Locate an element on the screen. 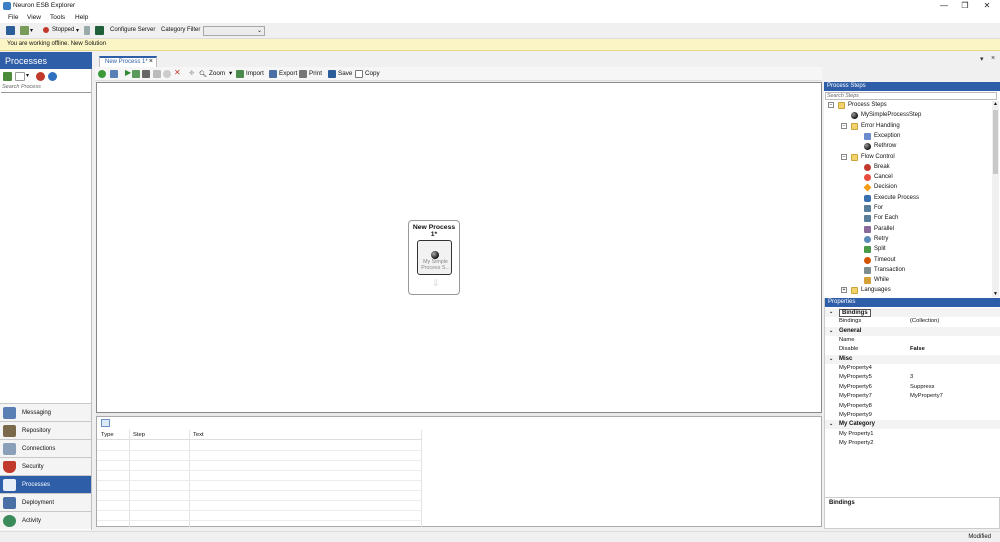  steps-scrollbar: ▲ ▼ is located at coordinates (995, 199).